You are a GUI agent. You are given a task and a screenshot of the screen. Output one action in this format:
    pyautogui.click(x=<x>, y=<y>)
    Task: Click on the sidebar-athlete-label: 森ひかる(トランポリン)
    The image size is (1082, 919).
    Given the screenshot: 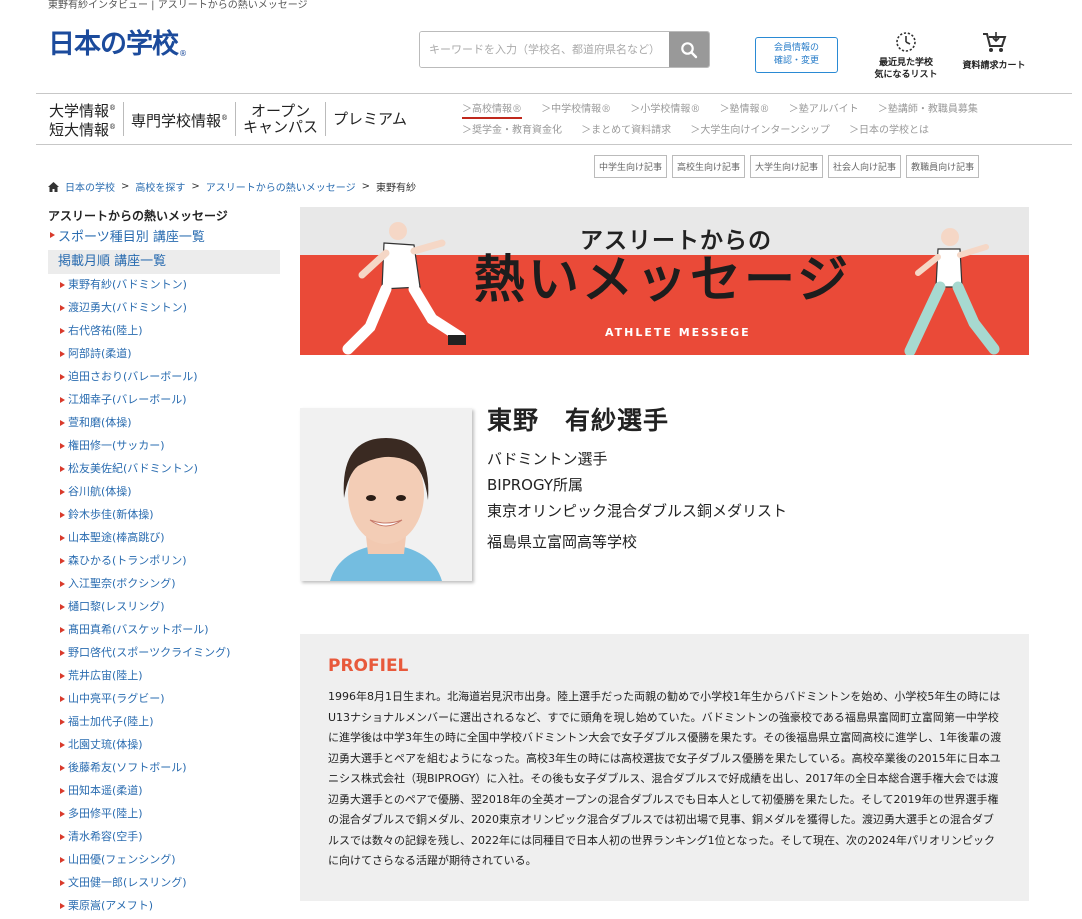 What is the action you would take?
    pyautogui.click(x=127, y=560)
    